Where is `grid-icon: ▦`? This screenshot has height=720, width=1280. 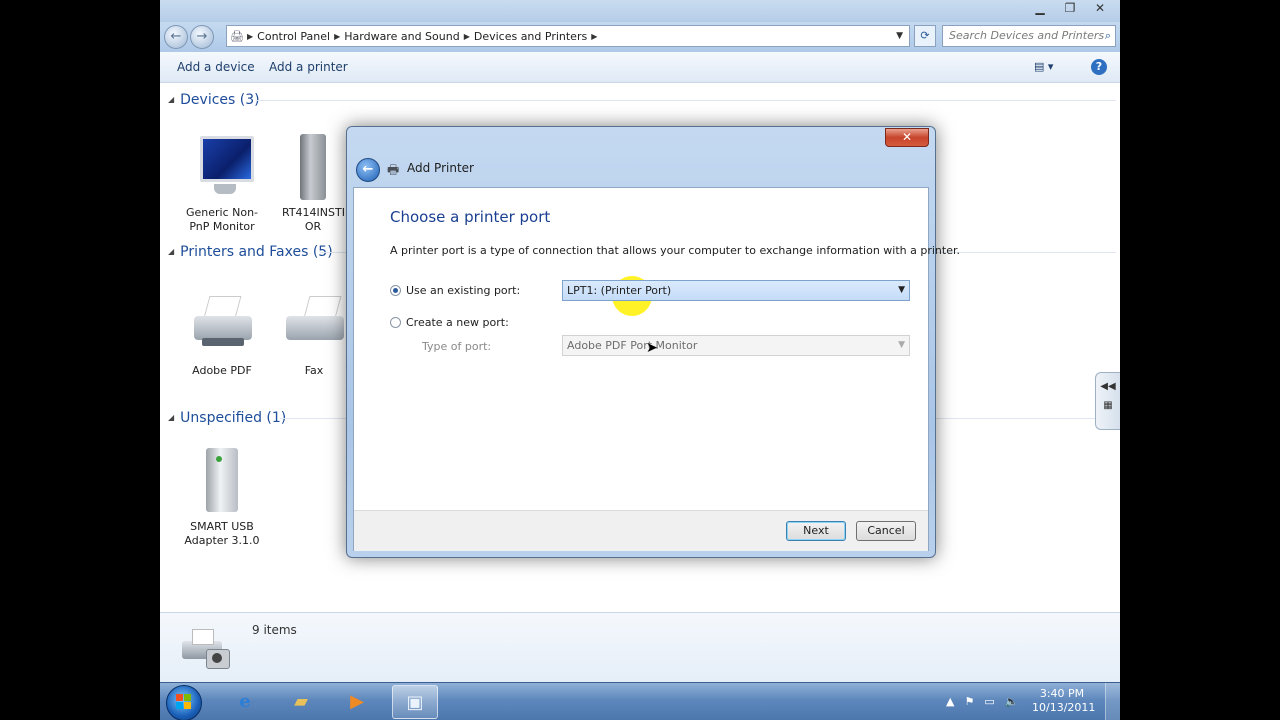 grid-icon: ▦ is located at coordinates (1108, 405).